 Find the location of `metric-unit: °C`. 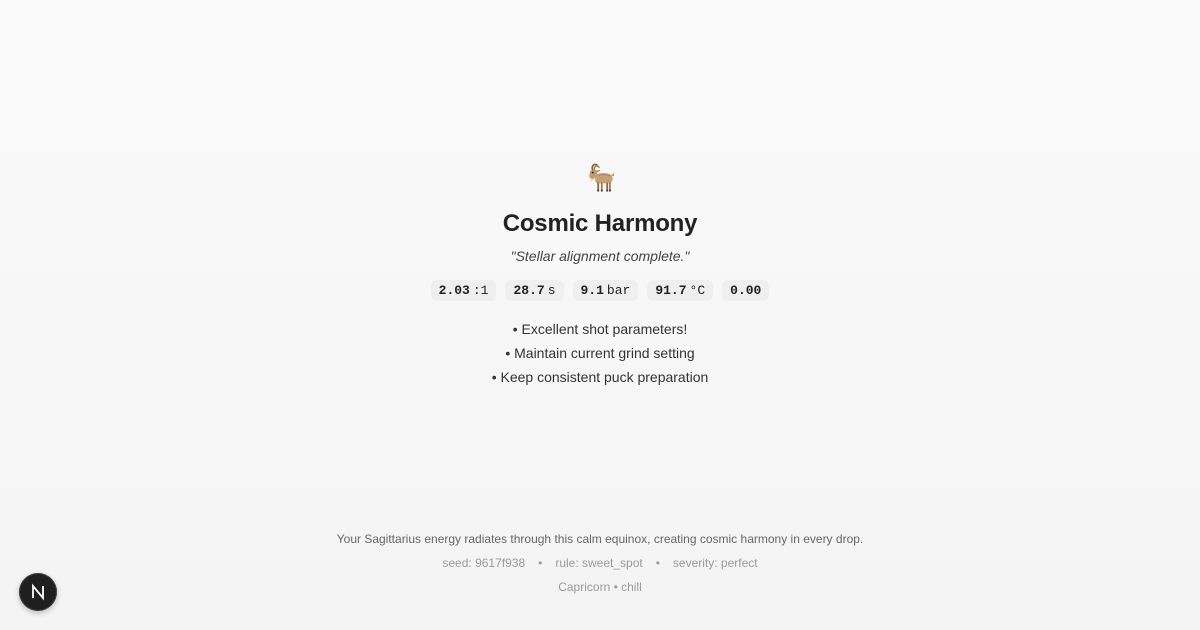

metric-unit: °C is located at coordinates (697, 290).